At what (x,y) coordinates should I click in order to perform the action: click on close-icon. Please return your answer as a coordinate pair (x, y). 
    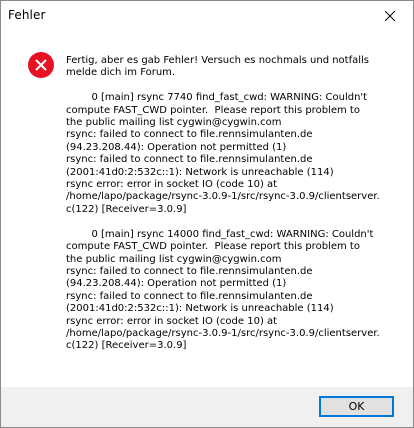
    Looking at the image, I should click on (390, 16).